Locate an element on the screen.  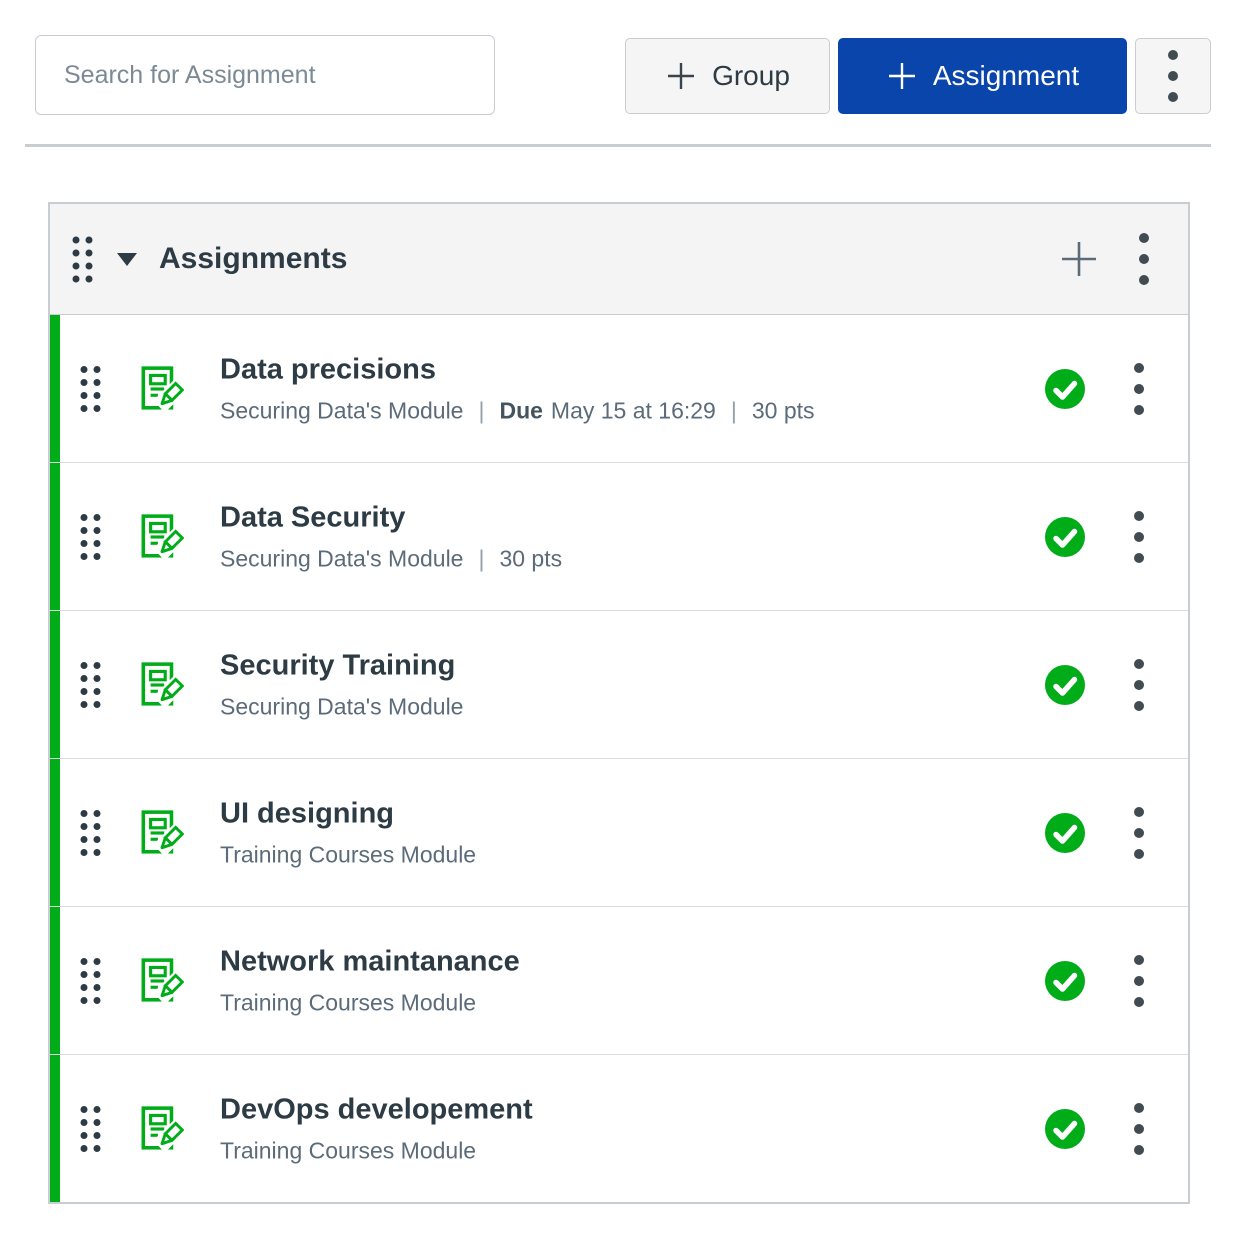
assignment-row: UI designing Training Courses Module is located at coordinates (619, 833).